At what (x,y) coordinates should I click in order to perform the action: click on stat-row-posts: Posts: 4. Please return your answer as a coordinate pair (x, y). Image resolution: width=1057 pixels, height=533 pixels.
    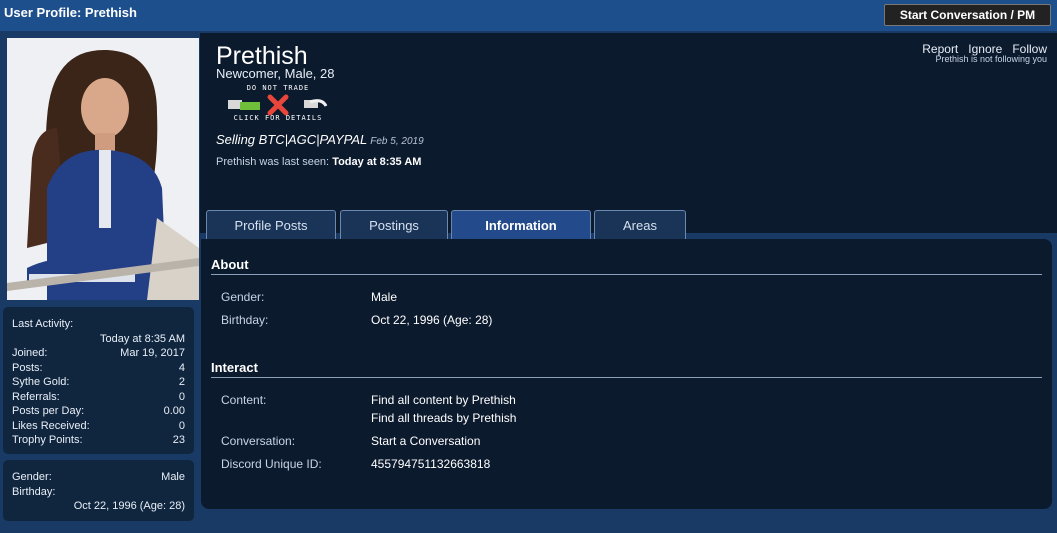
    Looking at the image, I should click on (98, 368).